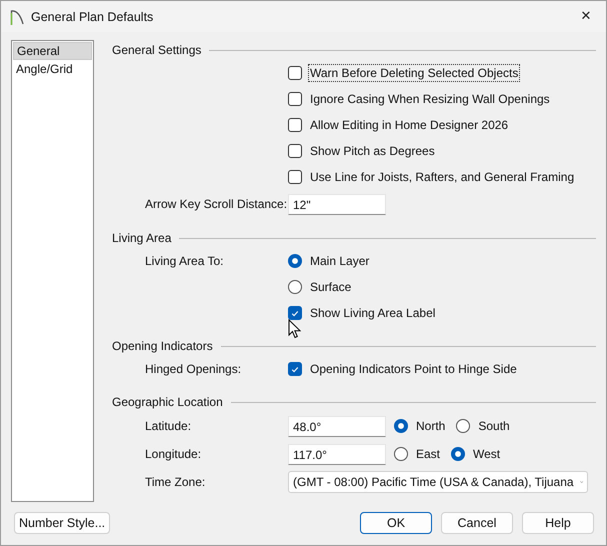 Image resolution: width=607 pixels, height=546 pixels. What do you see at coordinates (193, 369) in the screenshot?
I see `field-label: Hinged Openings:` at bounding box center [193, 369].